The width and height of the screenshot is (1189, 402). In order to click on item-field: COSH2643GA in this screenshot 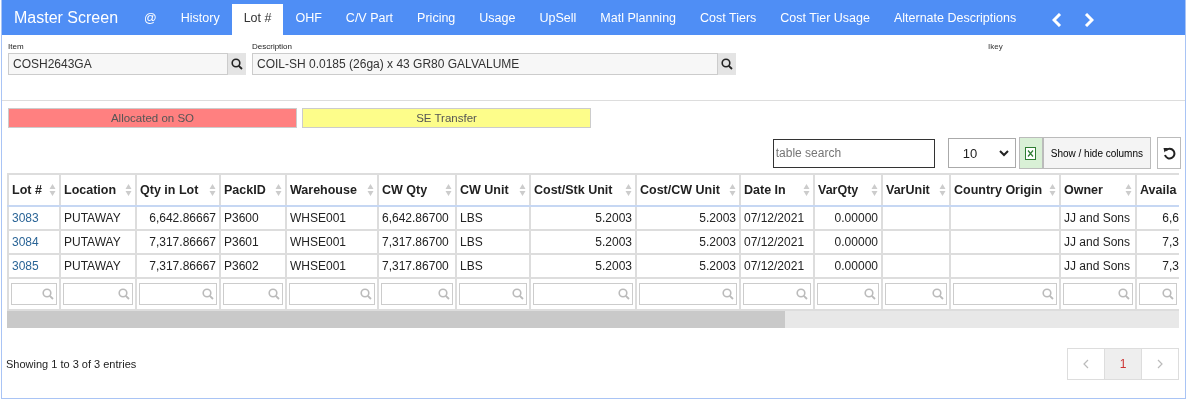, I will do `click(118, 64)`.